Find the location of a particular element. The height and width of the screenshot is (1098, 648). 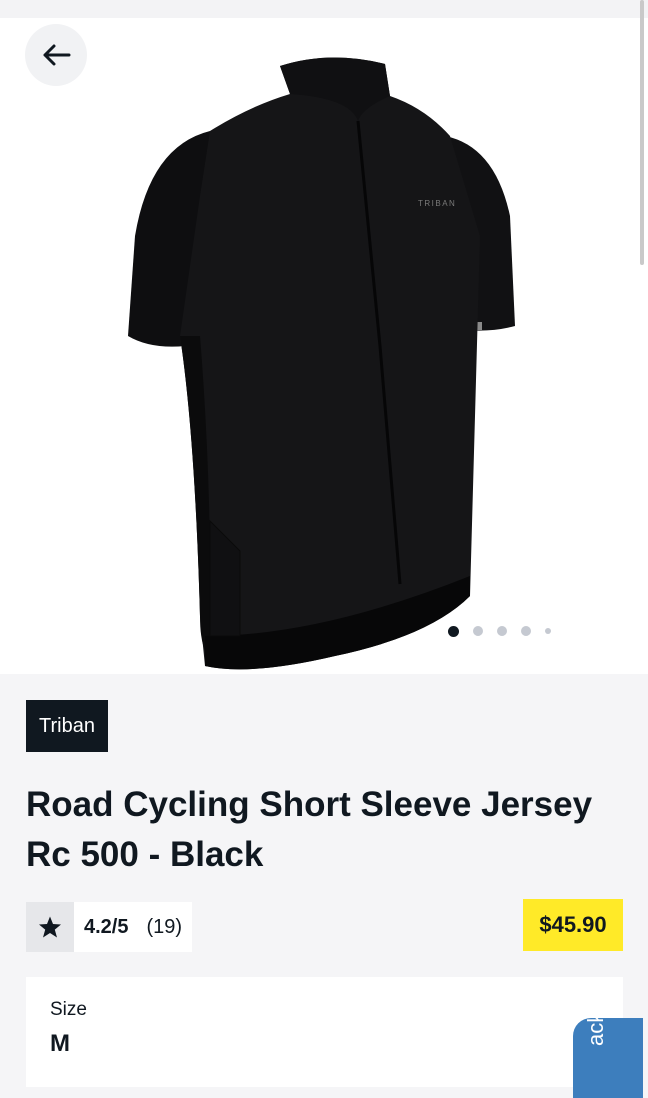

back-button is located at coordinates (56, 55).